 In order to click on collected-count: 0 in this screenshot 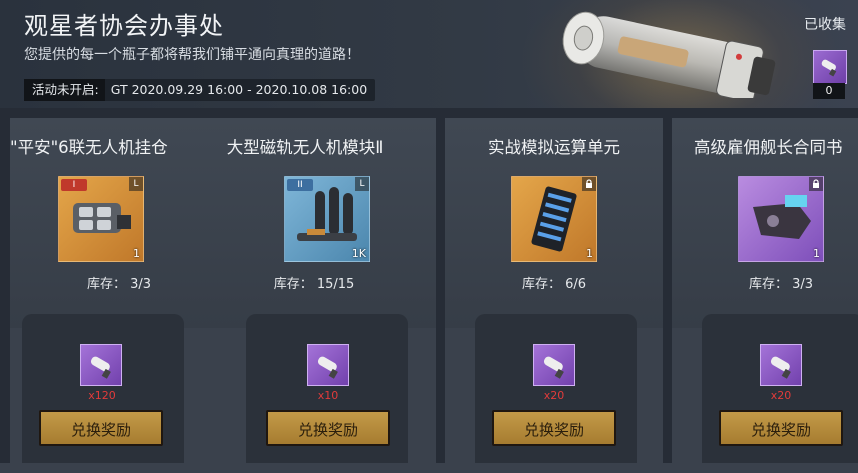, I will do `click(829, 91)`.